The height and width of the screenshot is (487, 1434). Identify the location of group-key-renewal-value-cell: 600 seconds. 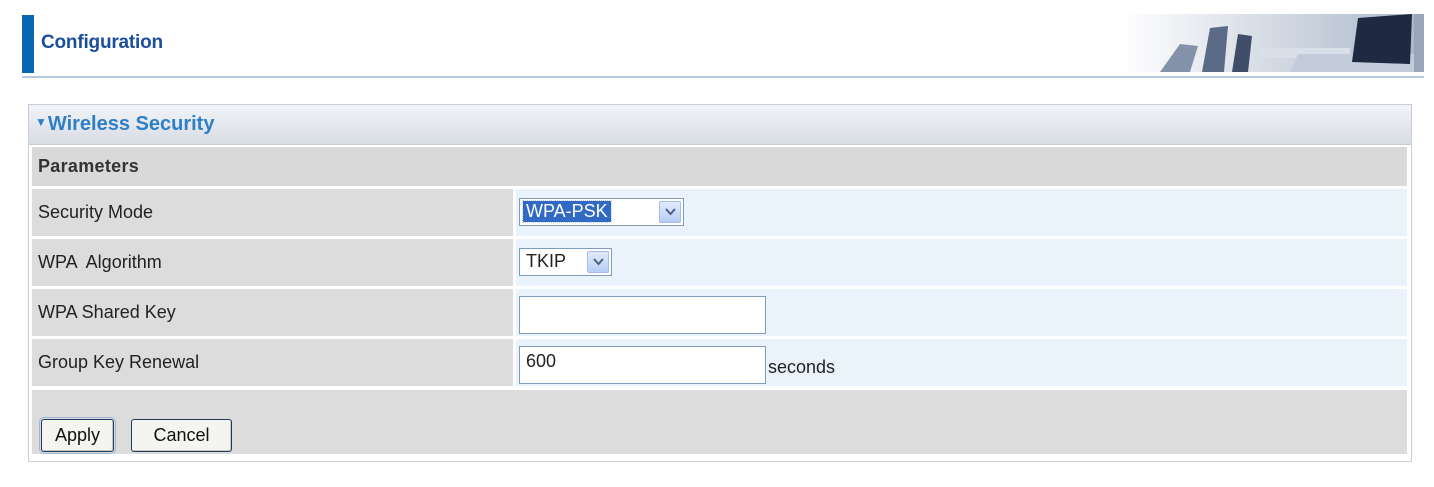
(961, 362).